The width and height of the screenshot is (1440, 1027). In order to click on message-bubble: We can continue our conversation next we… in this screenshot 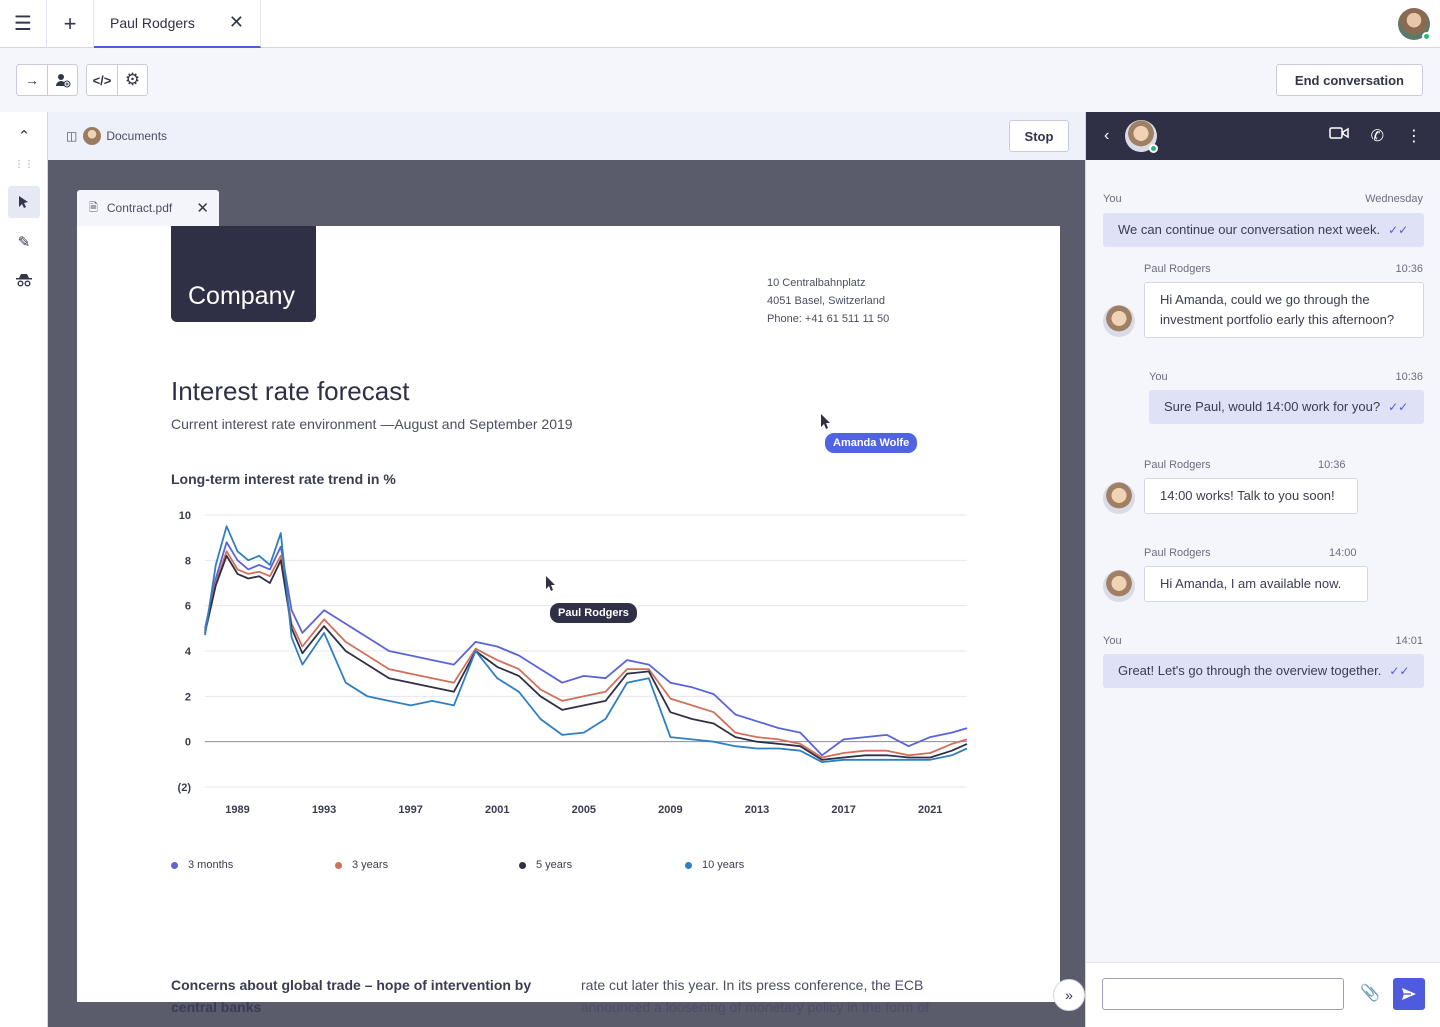, I will do `click(1263, 230)`.